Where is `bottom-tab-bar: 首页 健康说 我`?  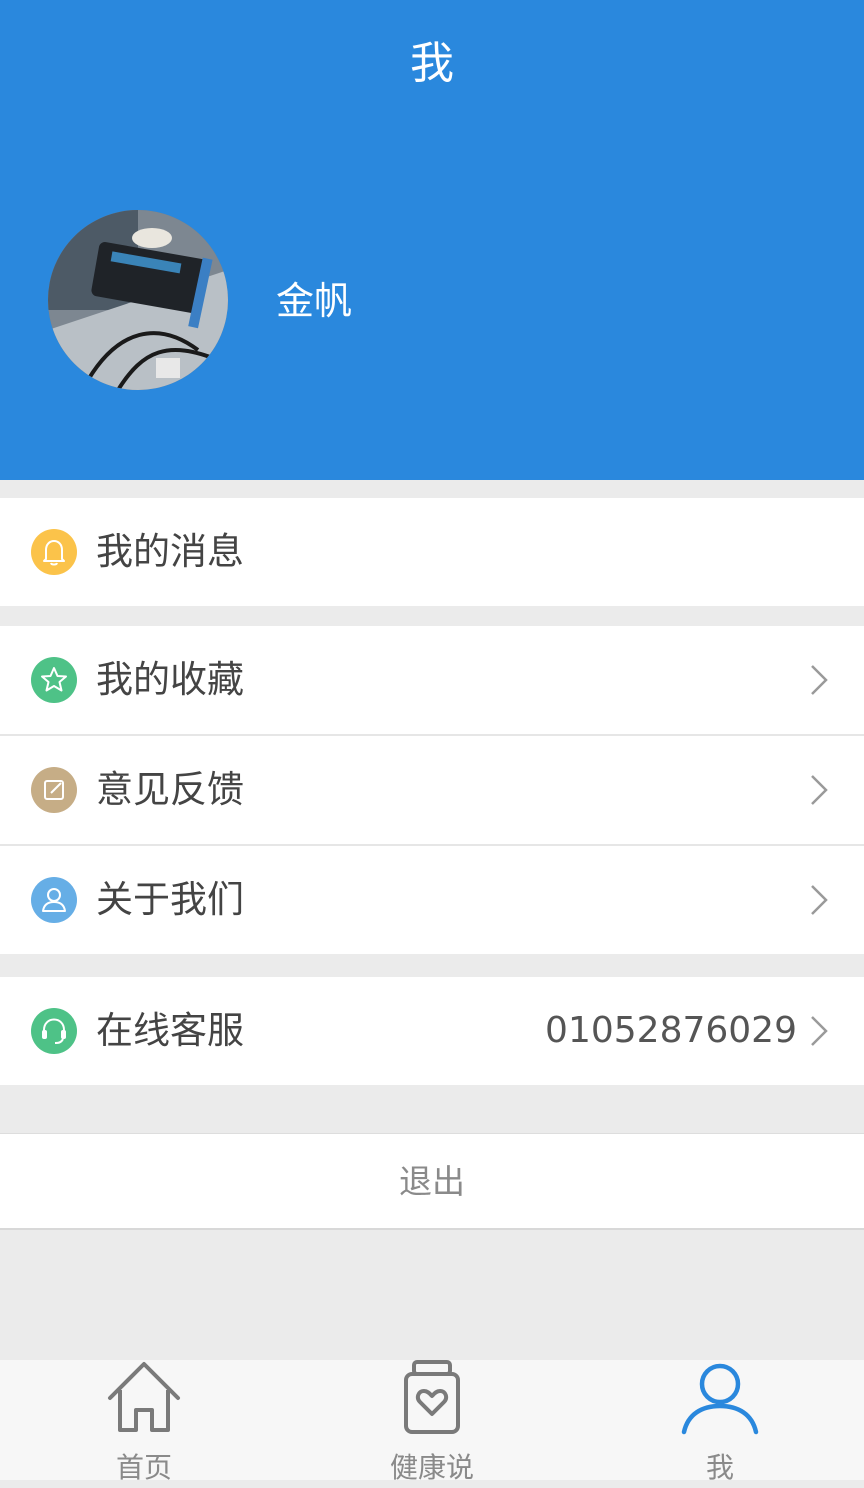 bottom-tab-bar: 首页 健康说 我 is located at coordinates (432, 1422).